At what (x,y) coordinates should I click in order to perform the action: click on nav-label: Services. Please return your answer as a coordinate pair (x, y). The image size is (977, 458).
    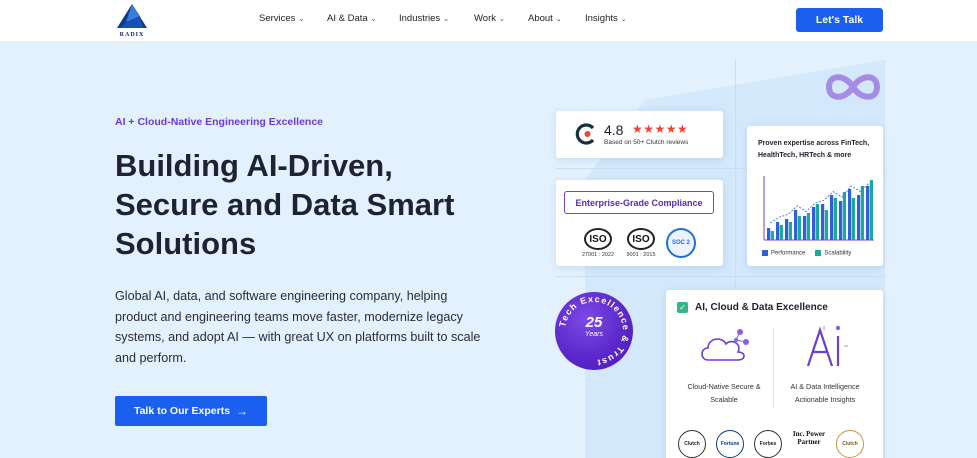
    Looking at the image, I should click on (277, 18).